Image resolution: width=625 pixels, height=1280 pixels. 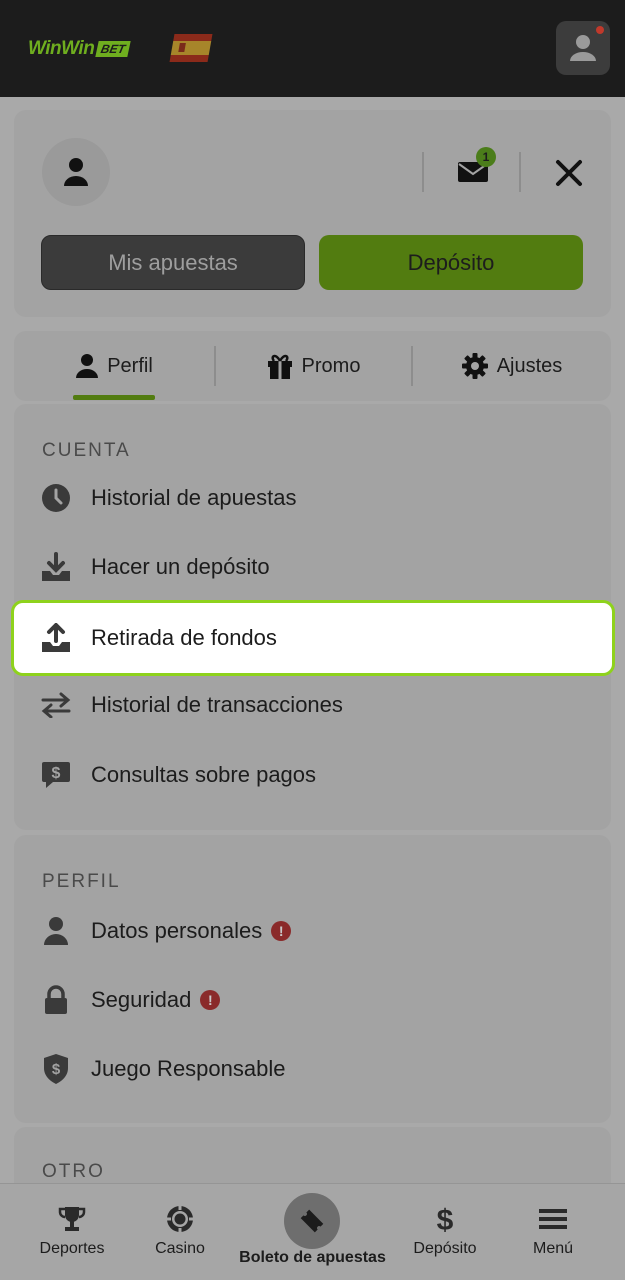 I want to click on section-title-otro: OTRO, so click(x=73, y=1171).